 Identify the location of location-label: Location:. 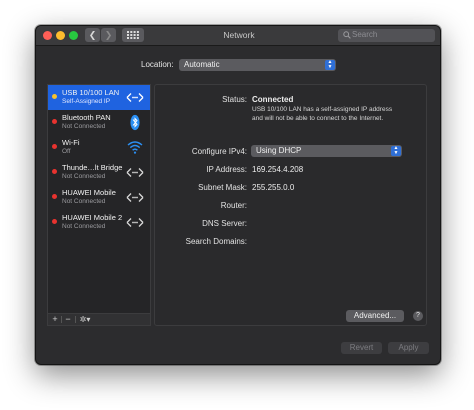
(157, 64).